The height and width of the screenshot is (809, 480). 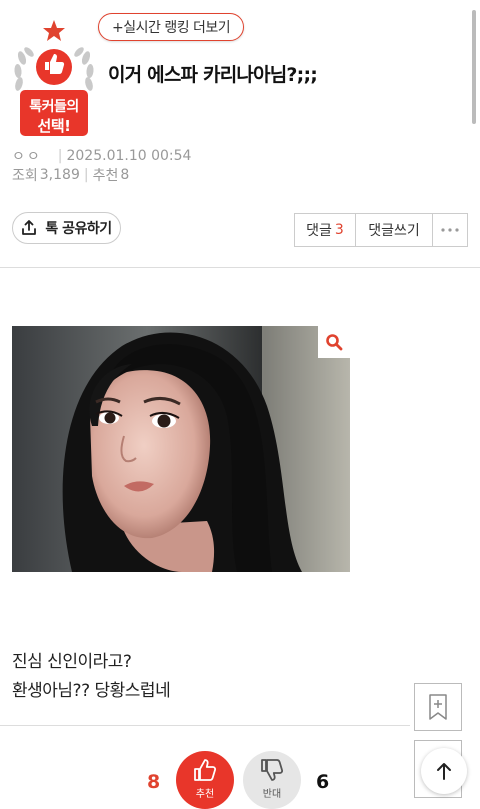 What do you see at coordinates (474, 67) in the screenshot?
I see `scrollbar` at bounding box center [474, 67].